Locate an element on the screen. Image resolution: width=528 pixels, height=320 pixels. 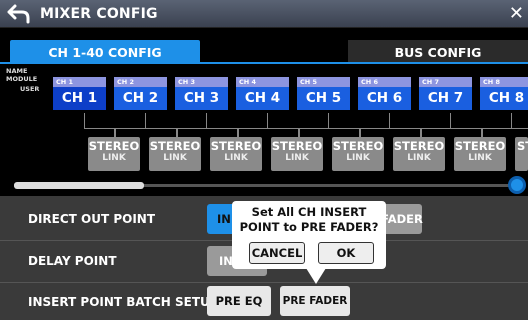
module-label: MODULE is located at coordinates (22, 78).